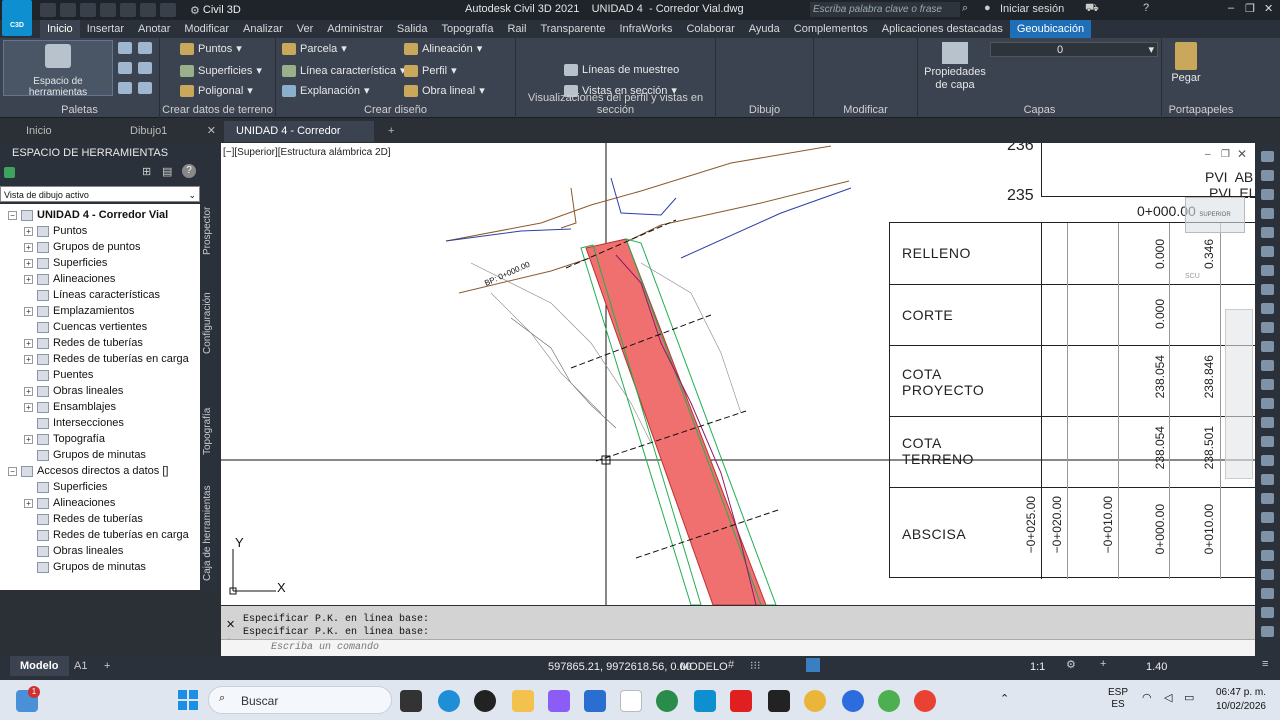  I want to click on tree-node: + Superficies, so click(100, 263).